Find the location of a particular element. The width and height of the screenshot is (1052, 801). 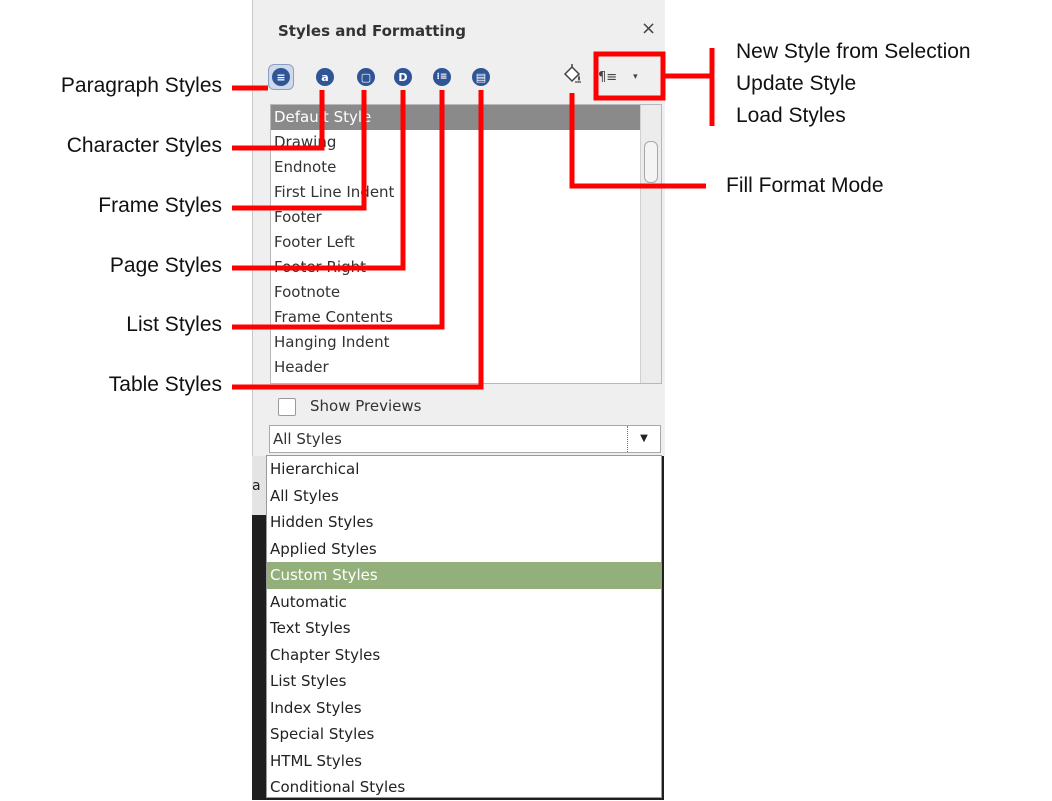

callout-fill-format-mode: Fill Format Mode is located at coordinates (805, 185).